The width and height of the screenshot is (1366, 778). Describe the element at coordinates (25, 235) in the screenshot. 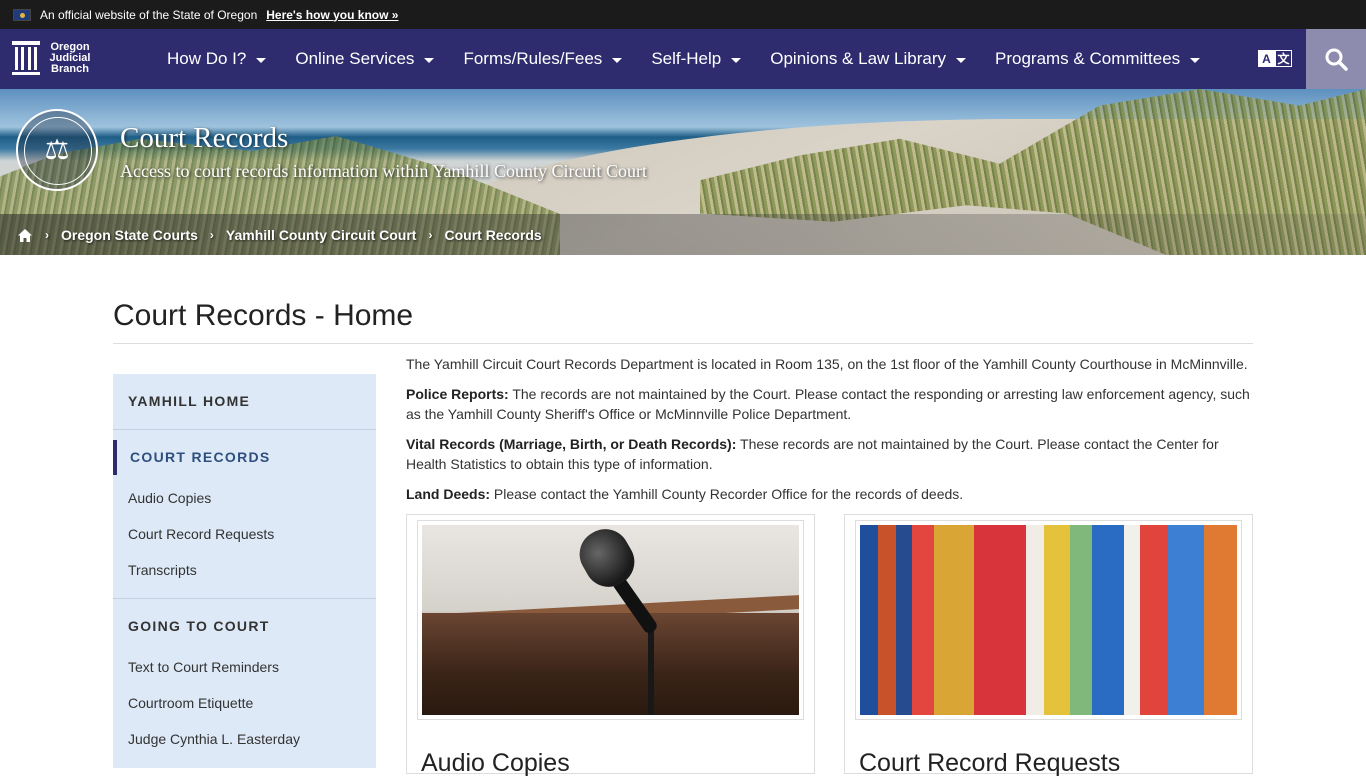

I see `home-icon` at that location.